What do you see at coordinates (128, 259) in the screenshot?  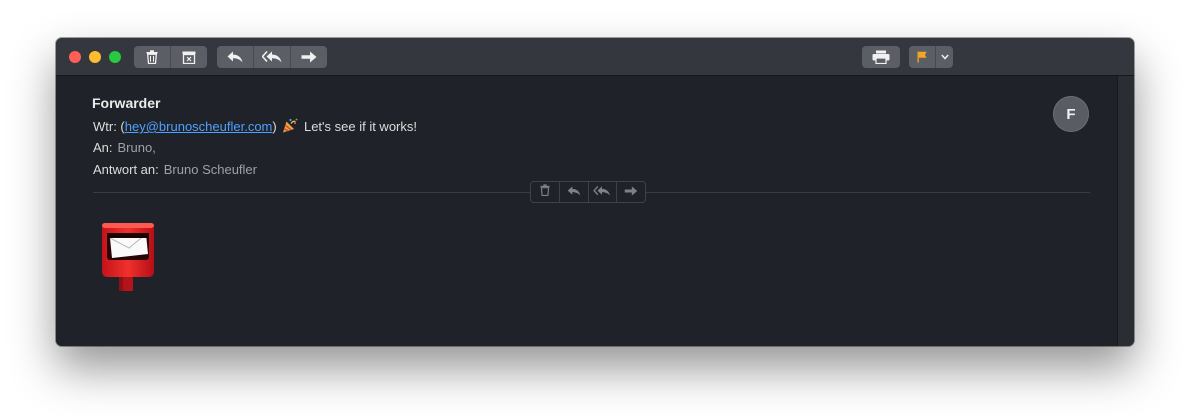 I see `postbox-icon` at bounding box center [128, 259].